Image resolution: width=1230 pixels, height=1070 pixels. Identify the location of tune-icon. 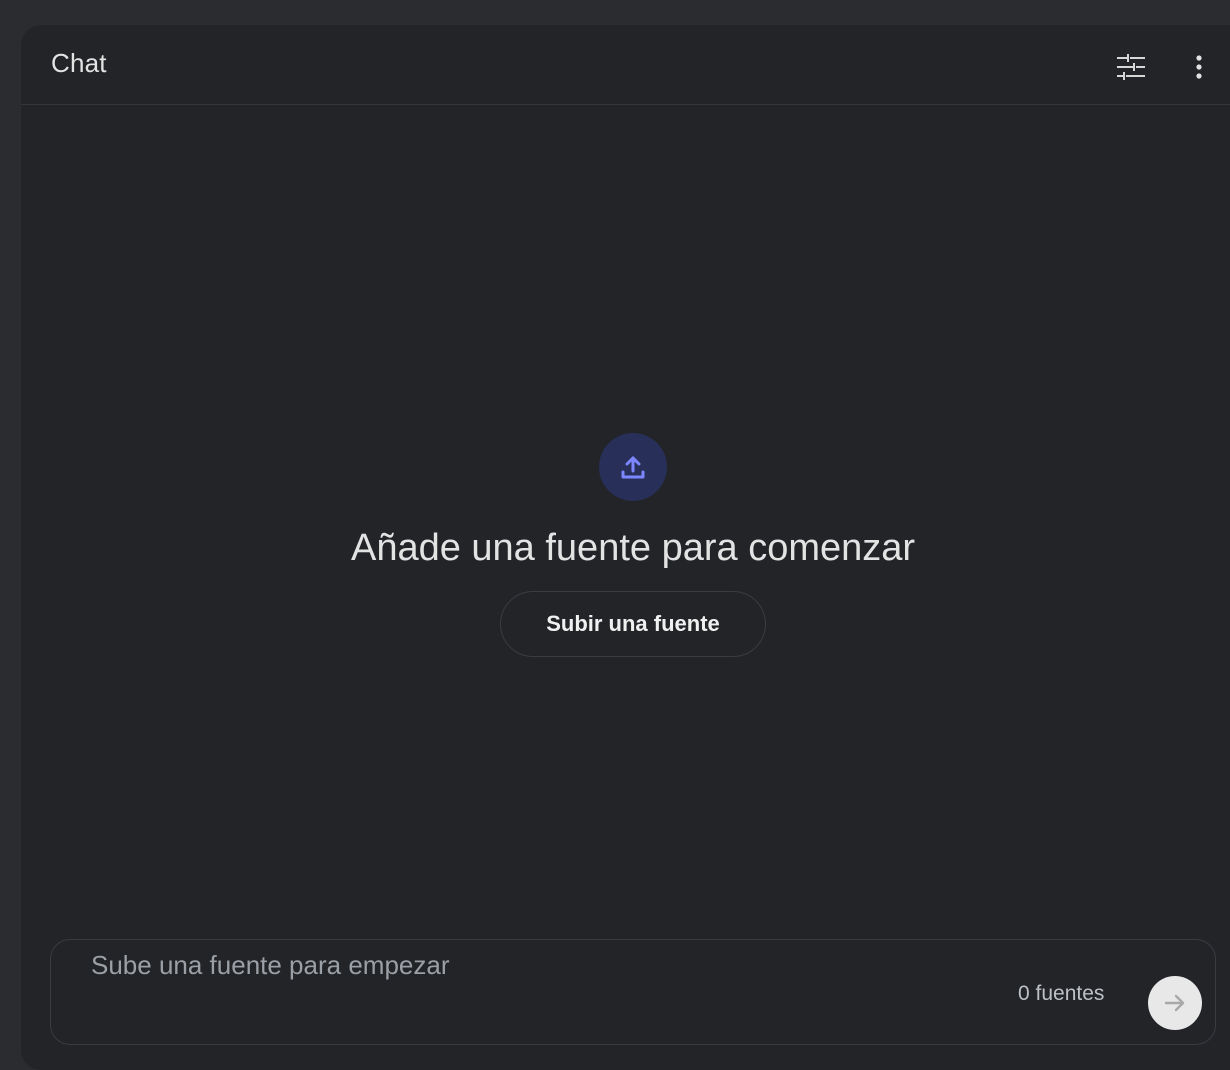
(1131, 67).